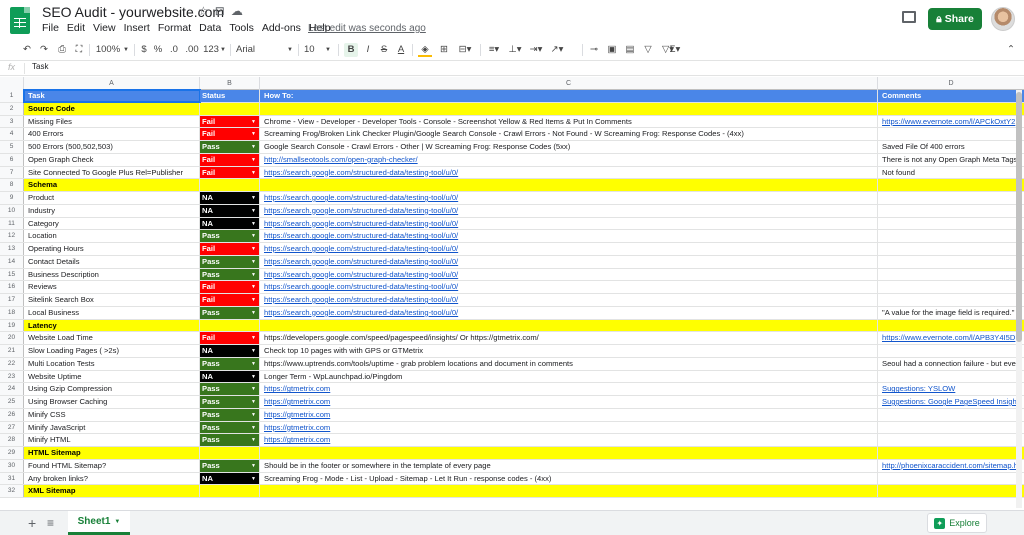  Describe the element at coordinates (425, 50) in the screenshot. I see `fill-color-icon: ◈` at that location.